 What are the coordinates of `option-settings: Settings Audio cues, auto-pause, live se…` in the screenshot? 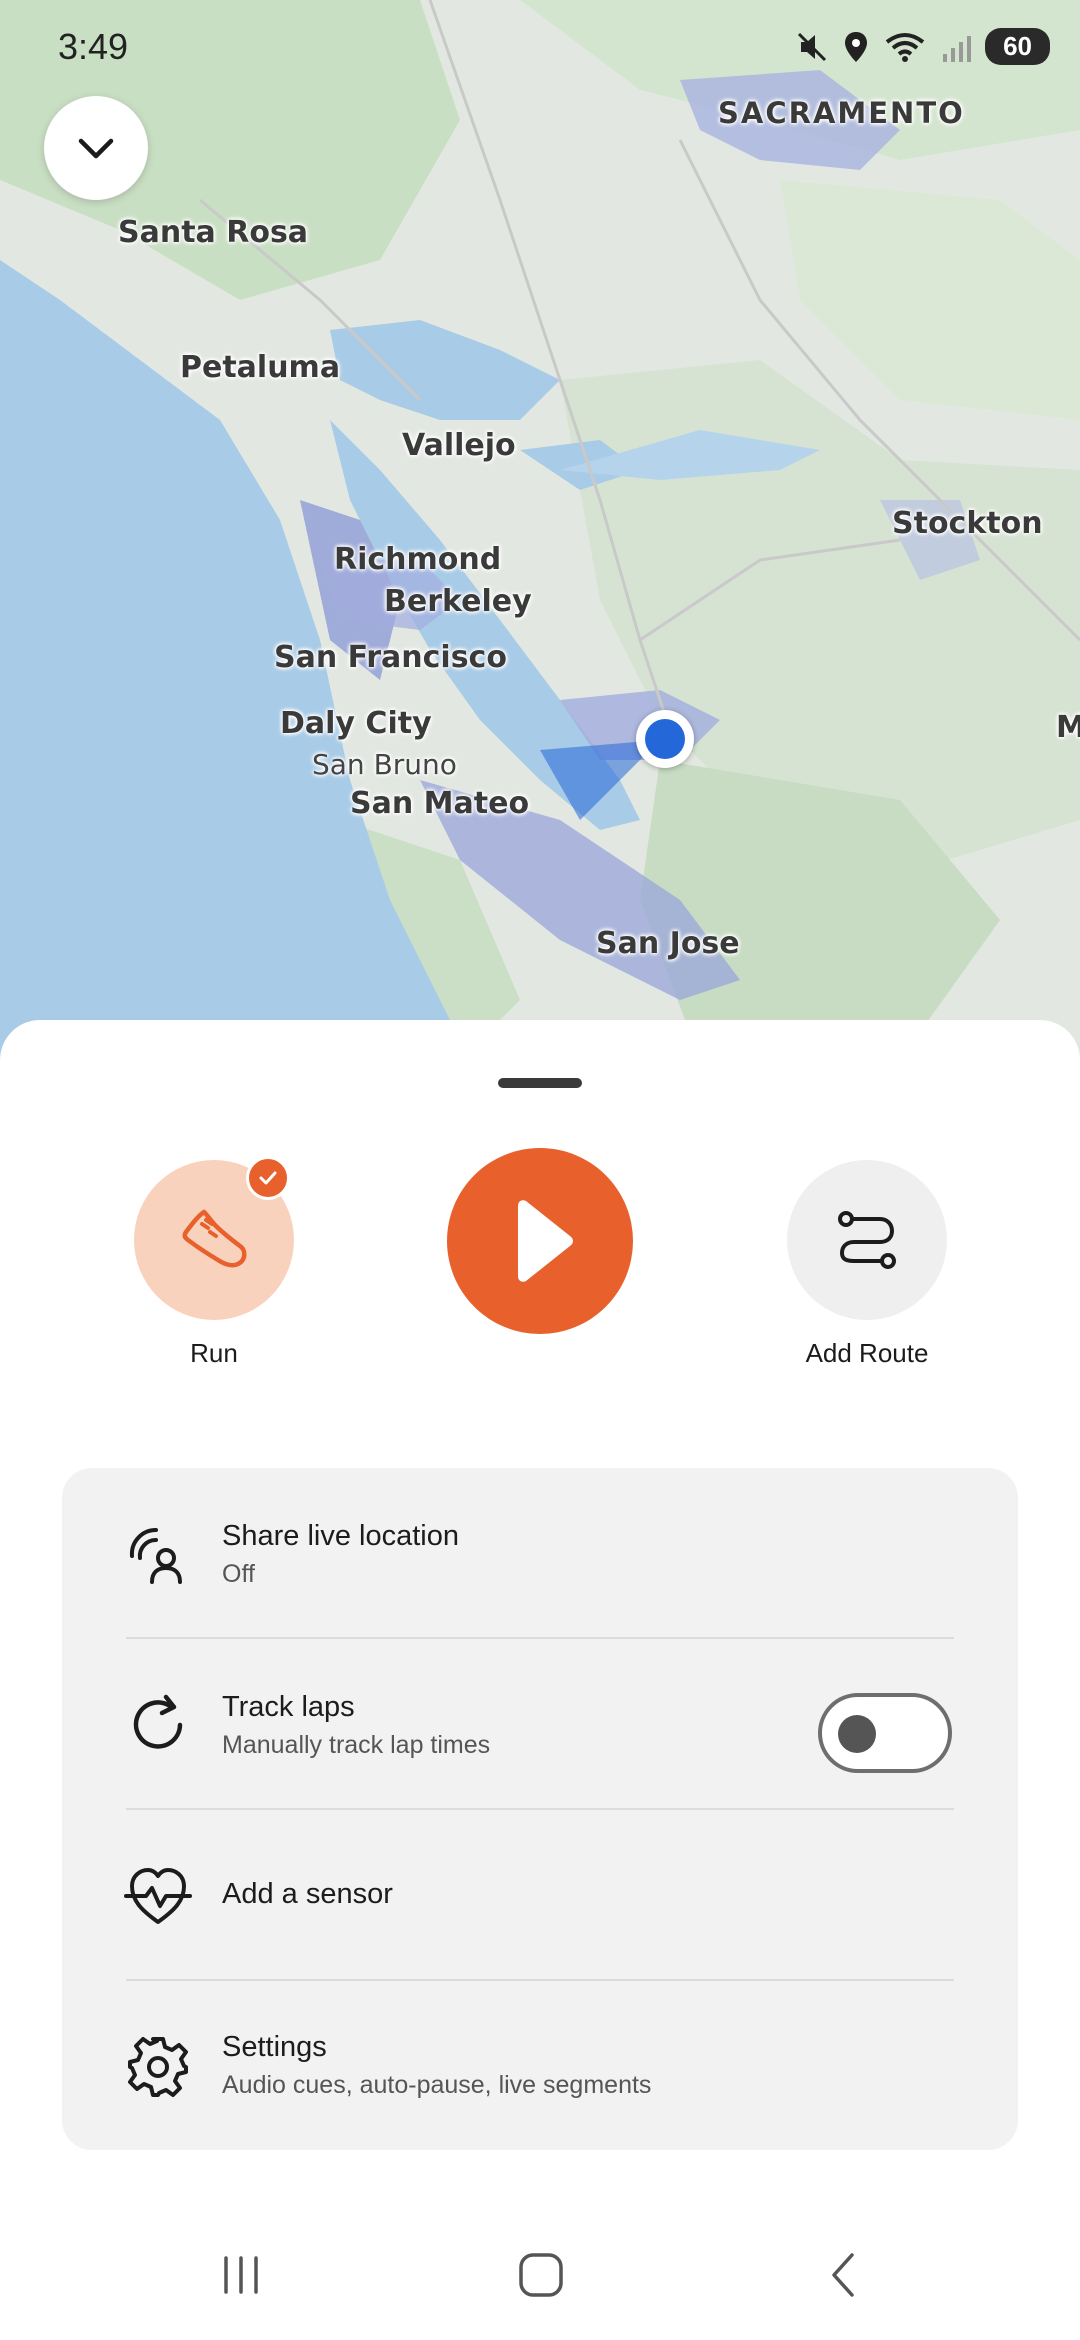 It's located at (540, 2066).